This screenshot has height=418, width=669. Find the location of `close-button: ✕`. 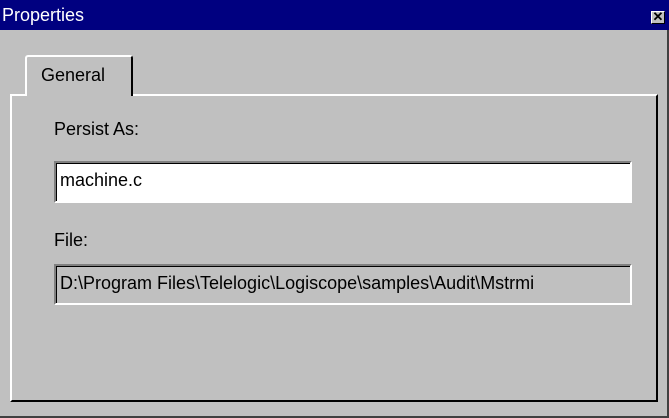

close-button: ✕ is located at coordinates (658, 16).